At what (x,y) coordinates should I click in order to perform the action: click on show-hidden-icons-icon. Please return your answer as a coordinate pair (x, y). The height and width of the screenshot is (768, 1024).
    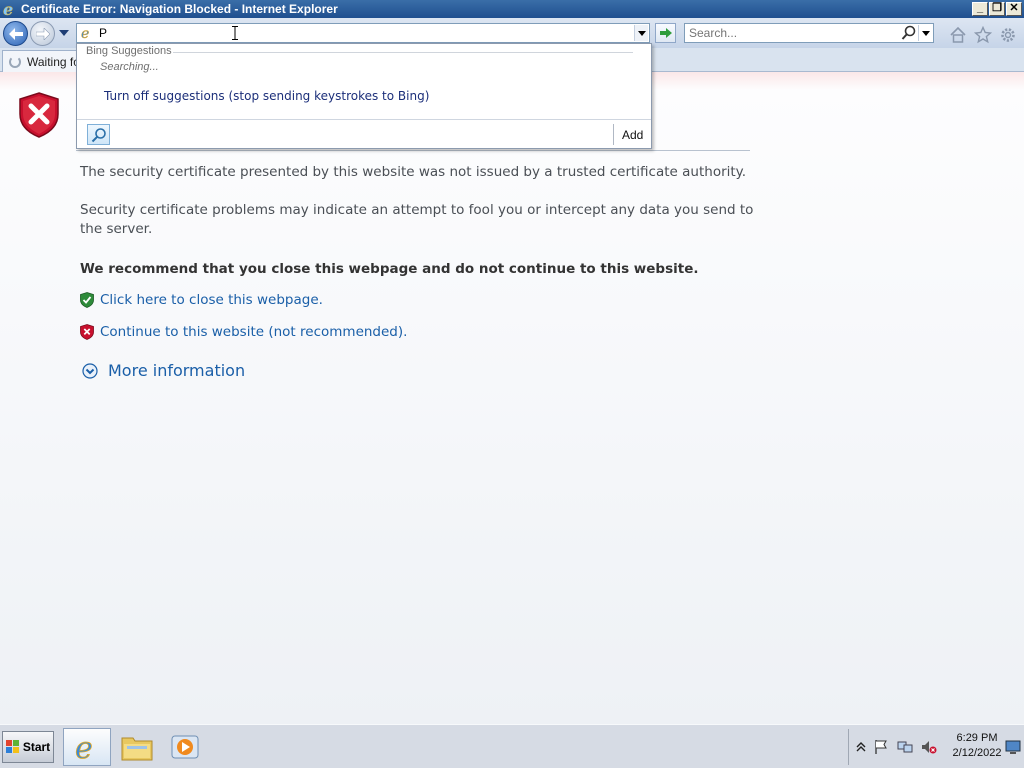
    Looking at the image, I should click on (861, 747).